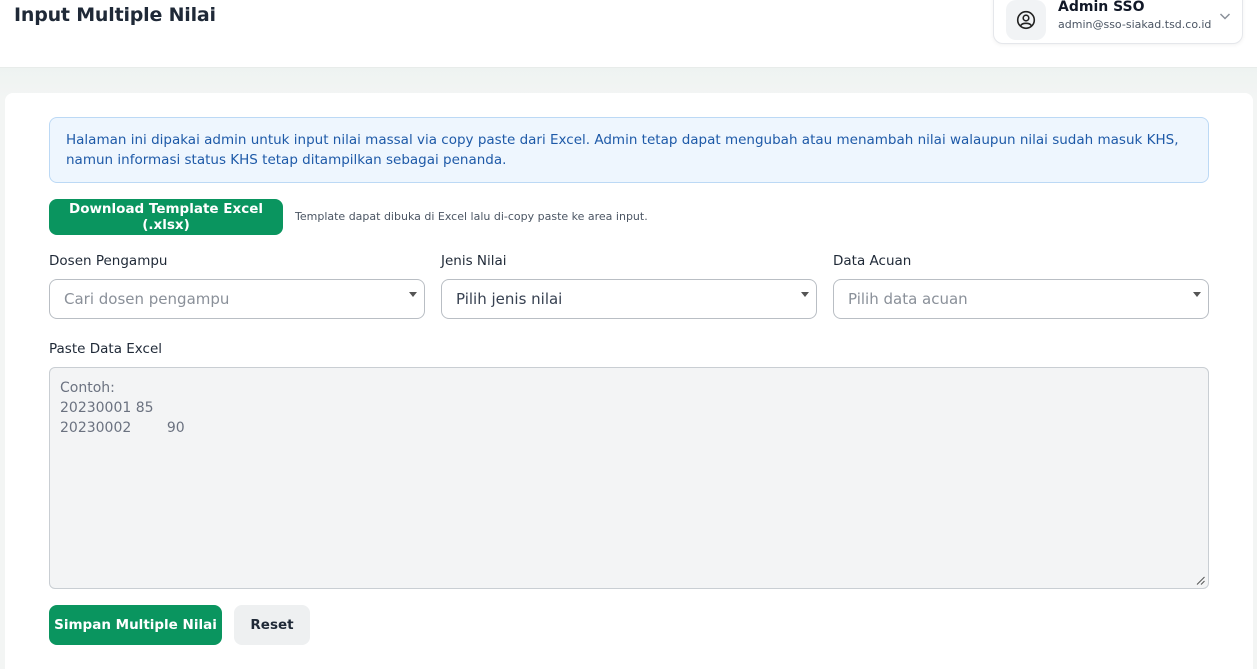 The image size is (1257, 669). What do you see at coordinates (629, 299) in the screenshot?
I see `jenis-select: Pilih jenis nilai` at bounding box center [629, 299].